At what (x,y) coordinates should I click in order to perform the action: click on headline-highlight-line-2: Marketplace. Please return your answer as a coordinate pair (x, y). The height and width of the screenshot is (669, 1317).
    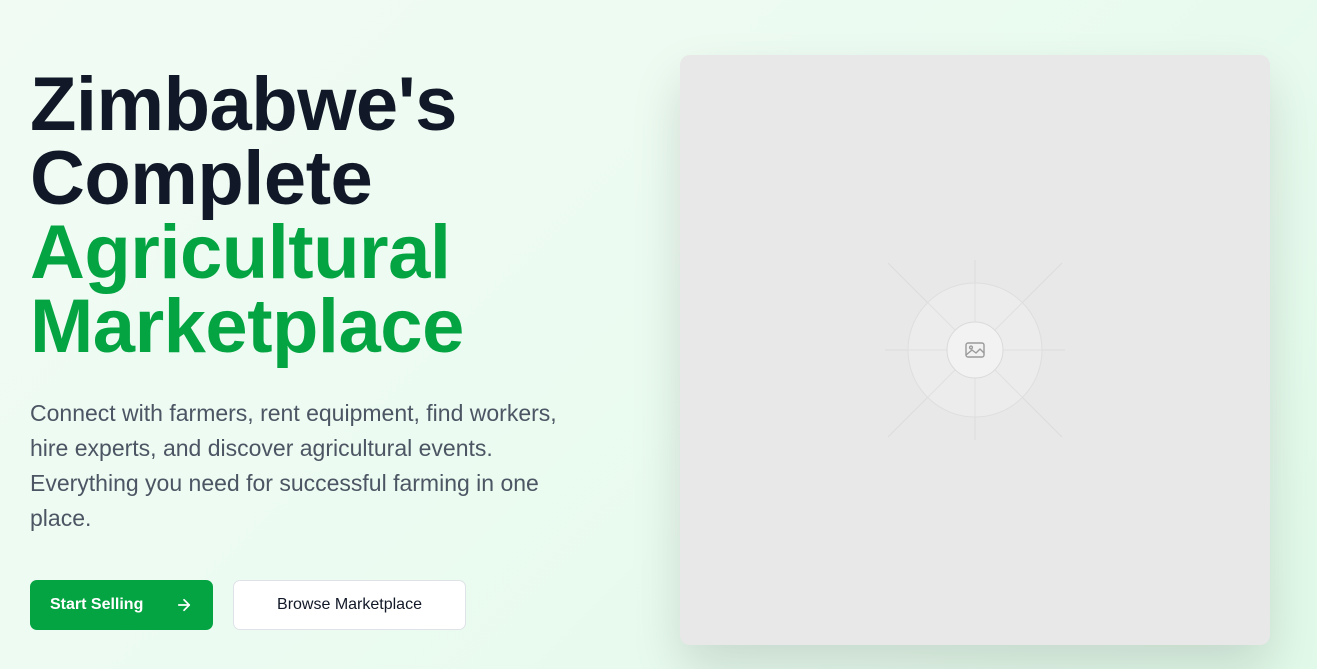
    Looking at the image, I should click on (247, 326).